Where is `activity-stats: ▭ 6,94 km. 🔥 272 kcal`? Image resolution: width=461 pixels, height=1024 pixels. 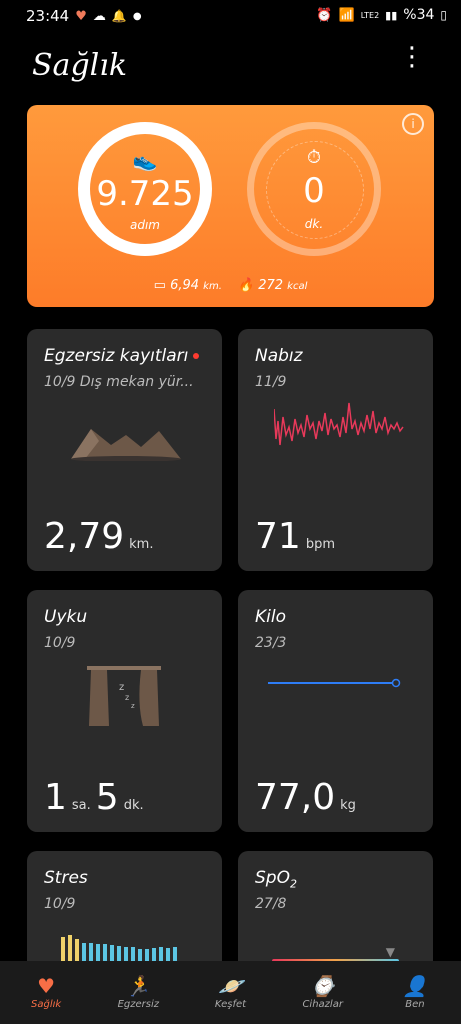 activity-stats: ▭ 6,94 km. 🔥 272 kcal is located at coordinates (230, 285).